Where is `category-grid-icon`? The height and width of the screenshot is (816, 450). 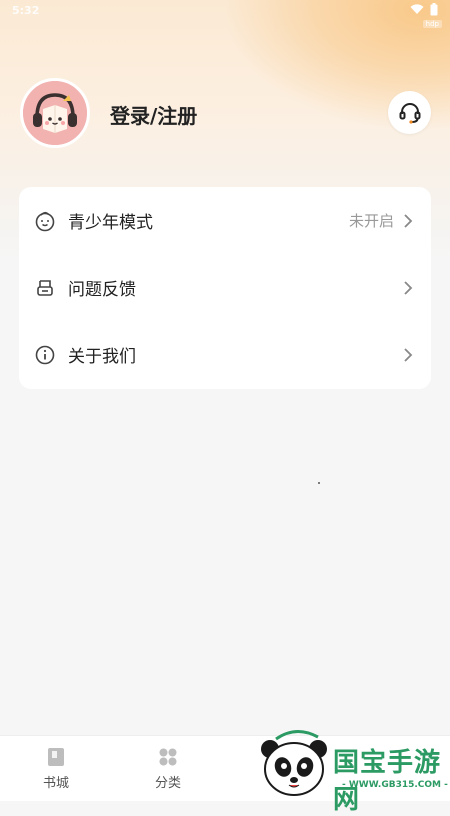 category-grid-icon is located at coordinates (168, 757).